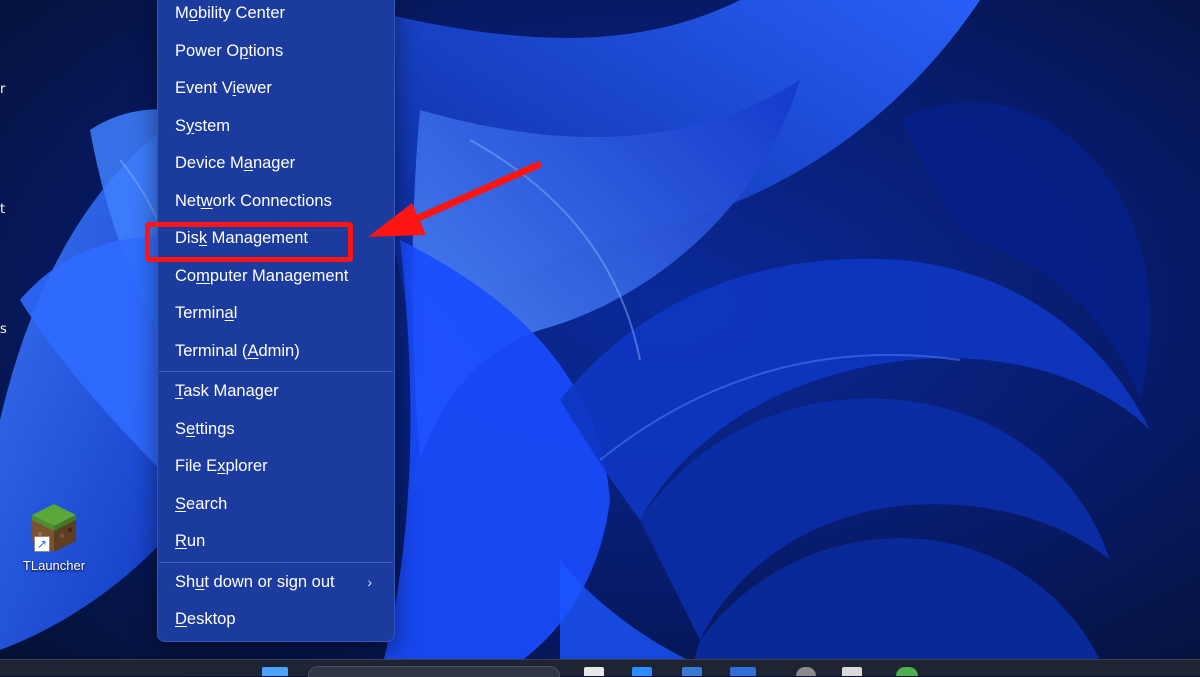 Image resolution: width=1200 pixels, height=677 pixels. What do you see at coordinates (201, 503) in the screenshot?
I see `menu-item-label: Search` at bounding box center [201, 503].